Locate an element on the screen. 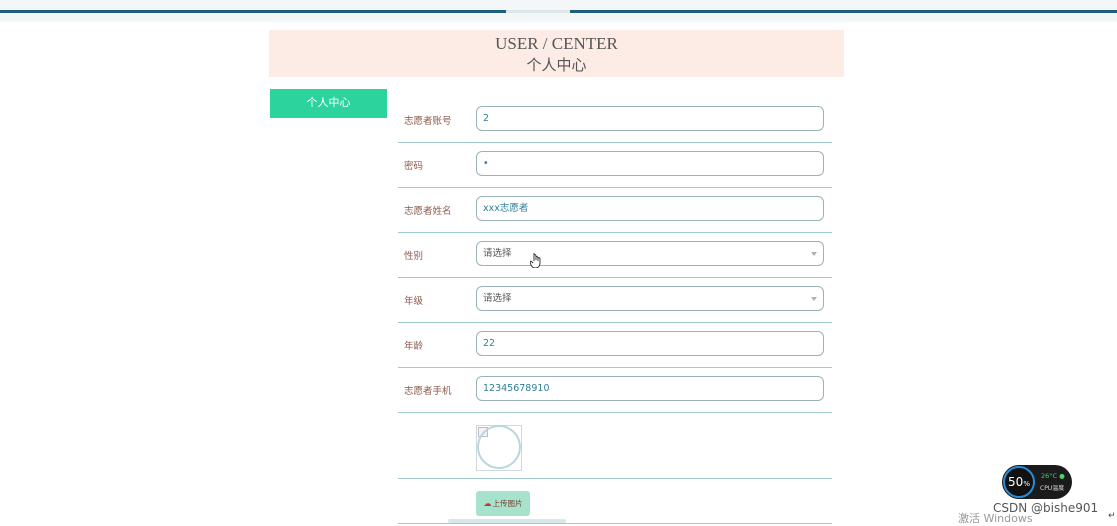 The image size is (1117, 526). upload-image-button: ☁上传图片 is located at coordinates (503, 503).